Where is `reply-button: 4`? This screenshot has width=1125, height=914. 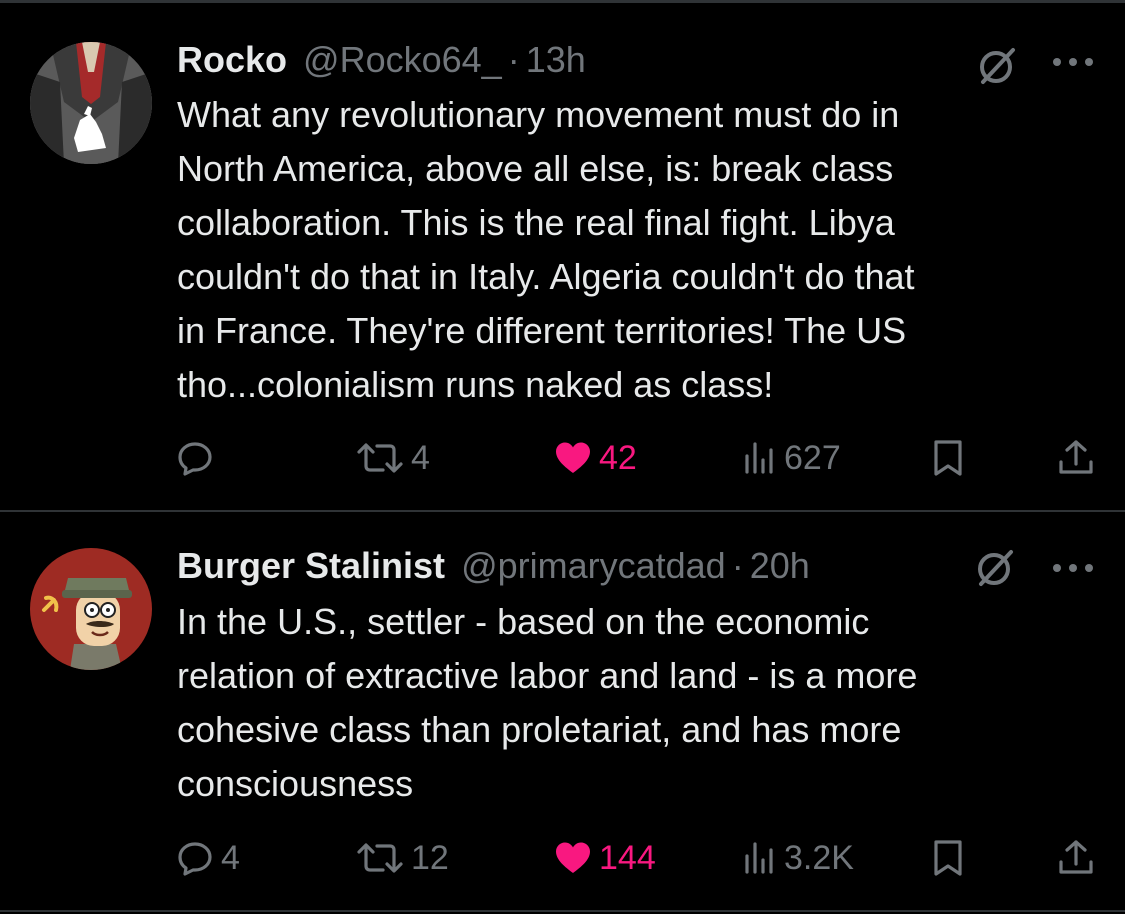
reply-button: 4 is located at coordinates (207, 858).